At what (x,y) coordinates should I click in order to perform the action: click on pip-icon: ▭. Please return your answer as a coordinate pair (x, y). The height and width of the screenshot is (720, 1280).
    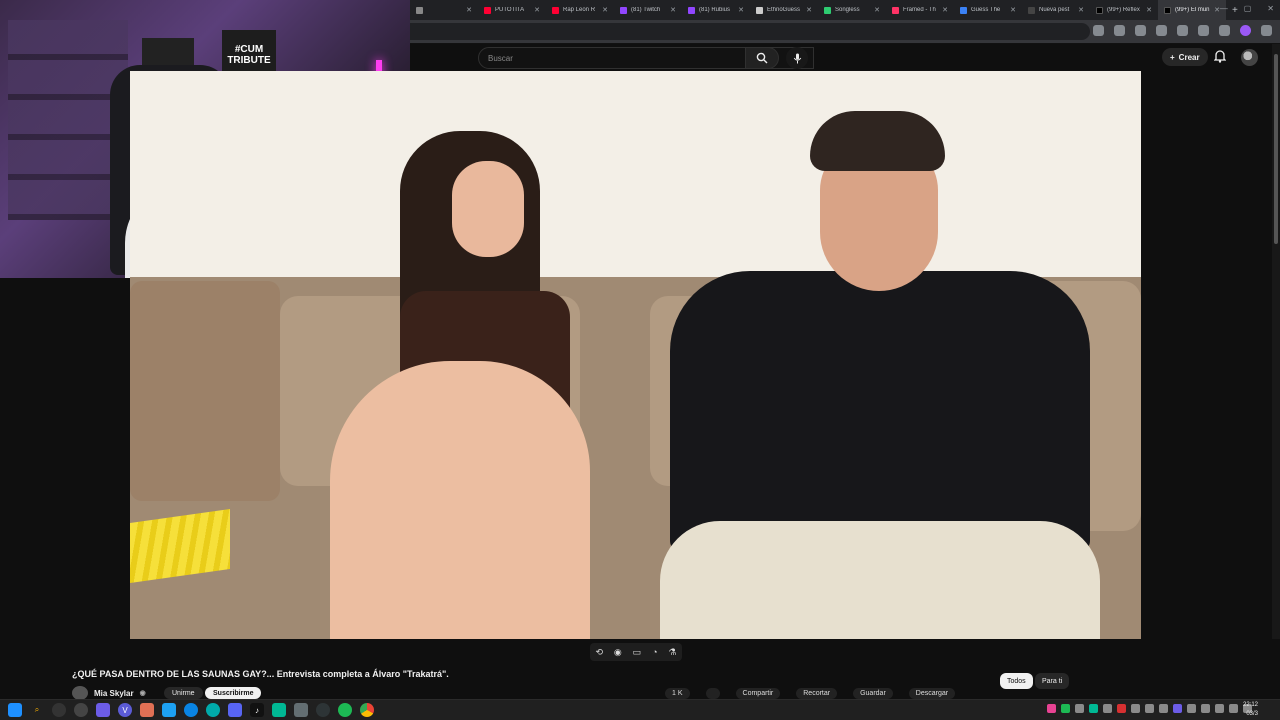
    Looking at the image, I should click on (637, 652).